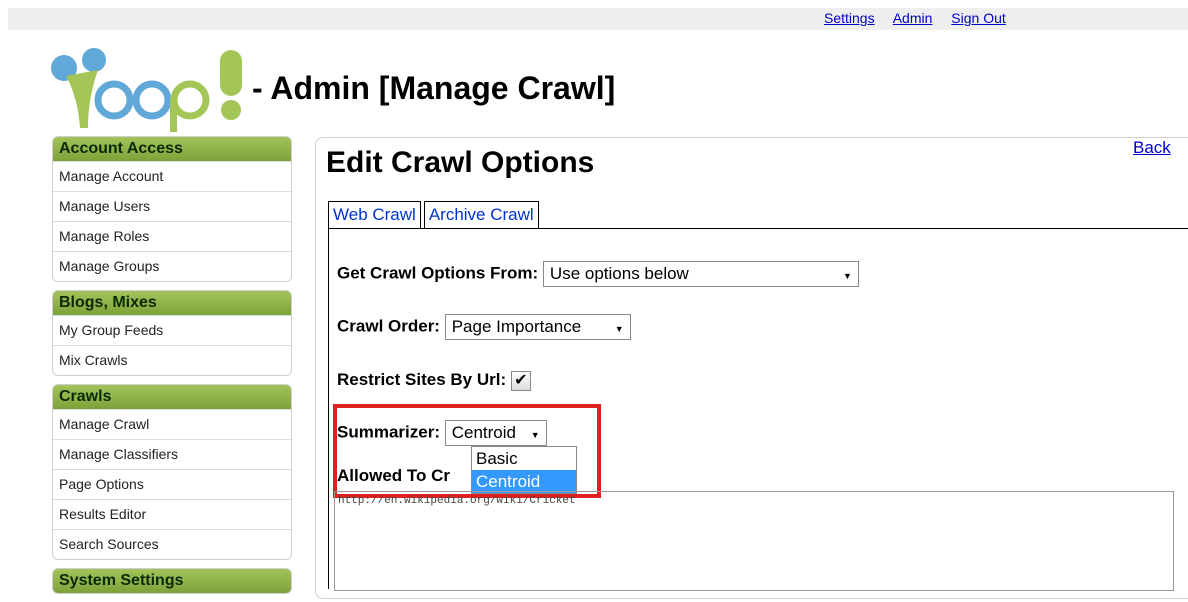  What do you see at coordinates (172, 484) in the screenshot?
I see `sidebar-item-page-options: Page Options` at bounding box center [172, 484].